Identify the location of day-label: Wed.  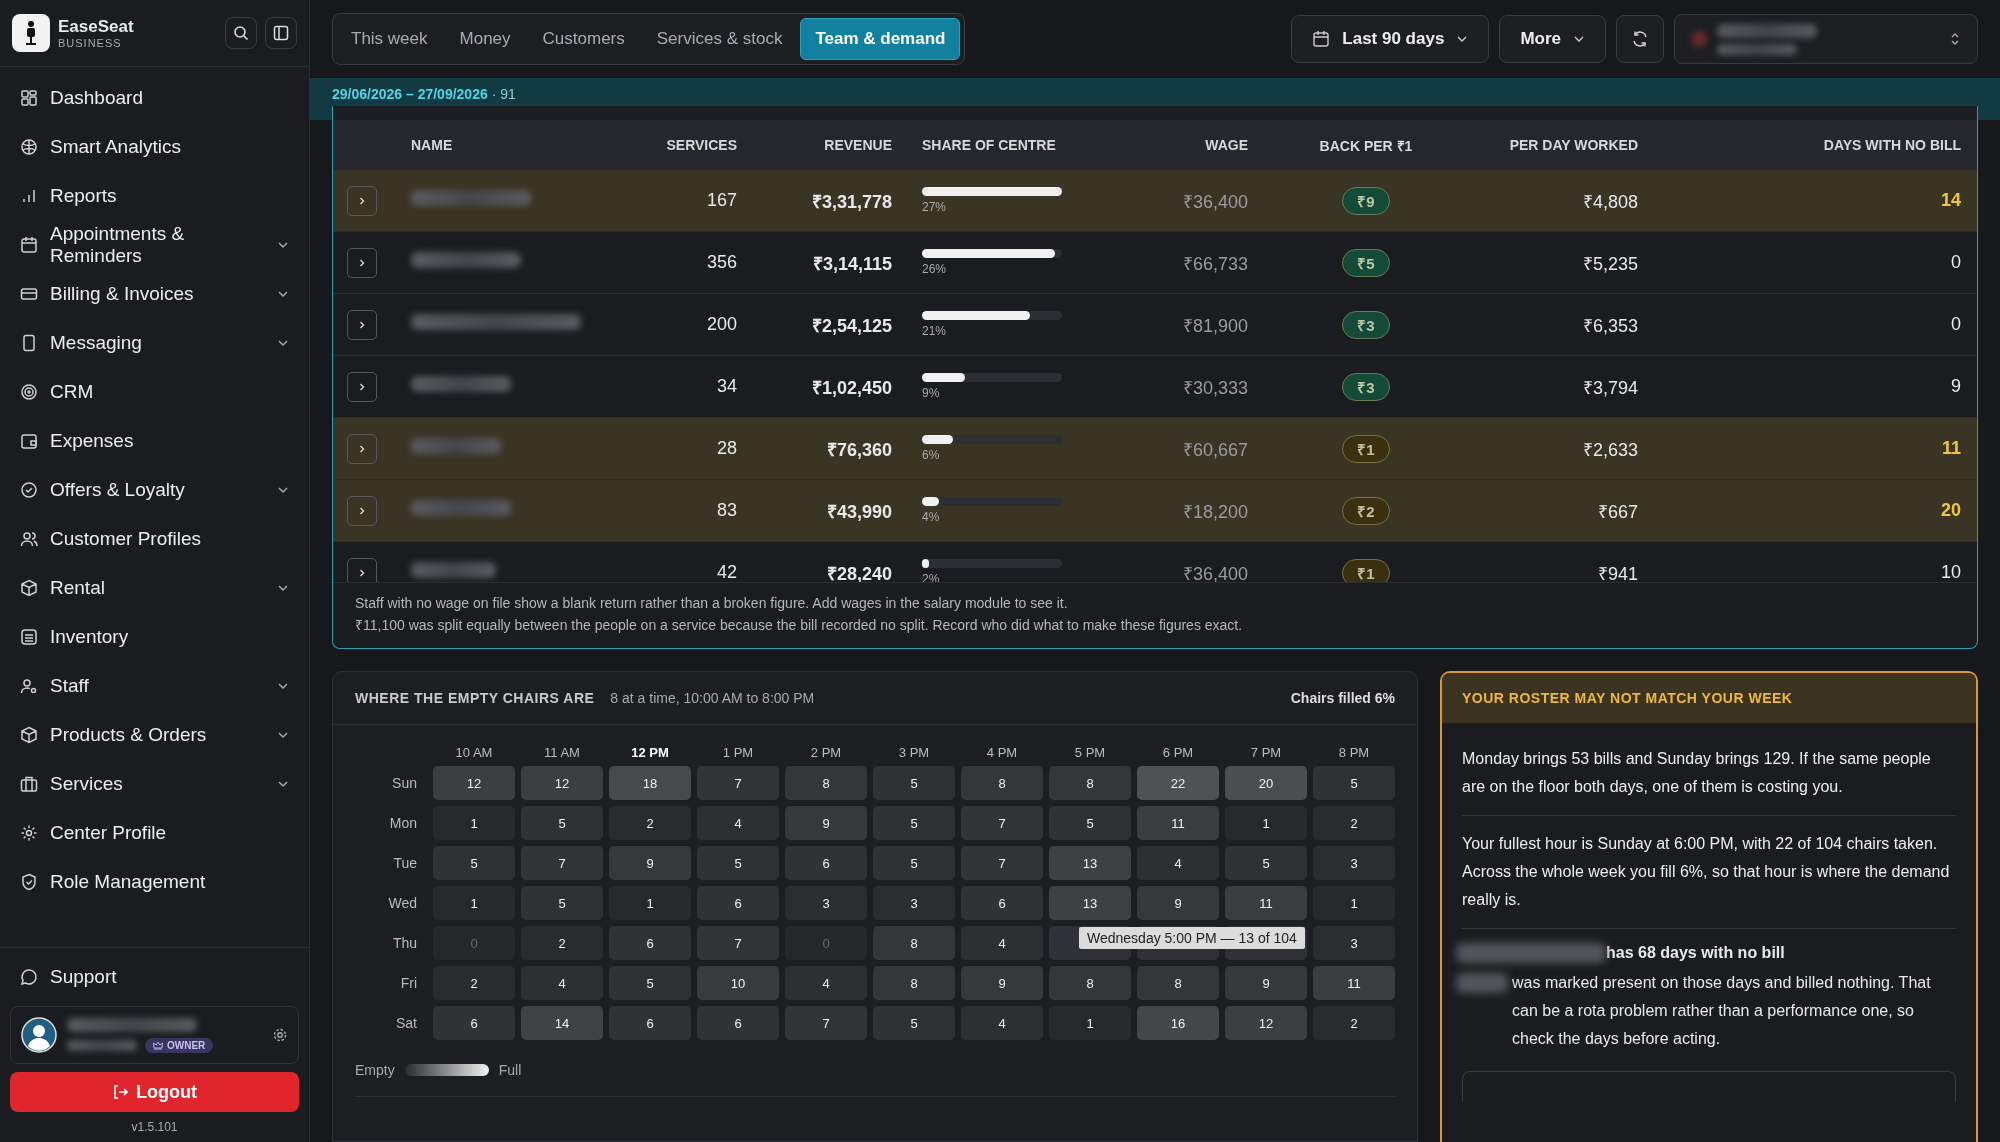
(402, 903).